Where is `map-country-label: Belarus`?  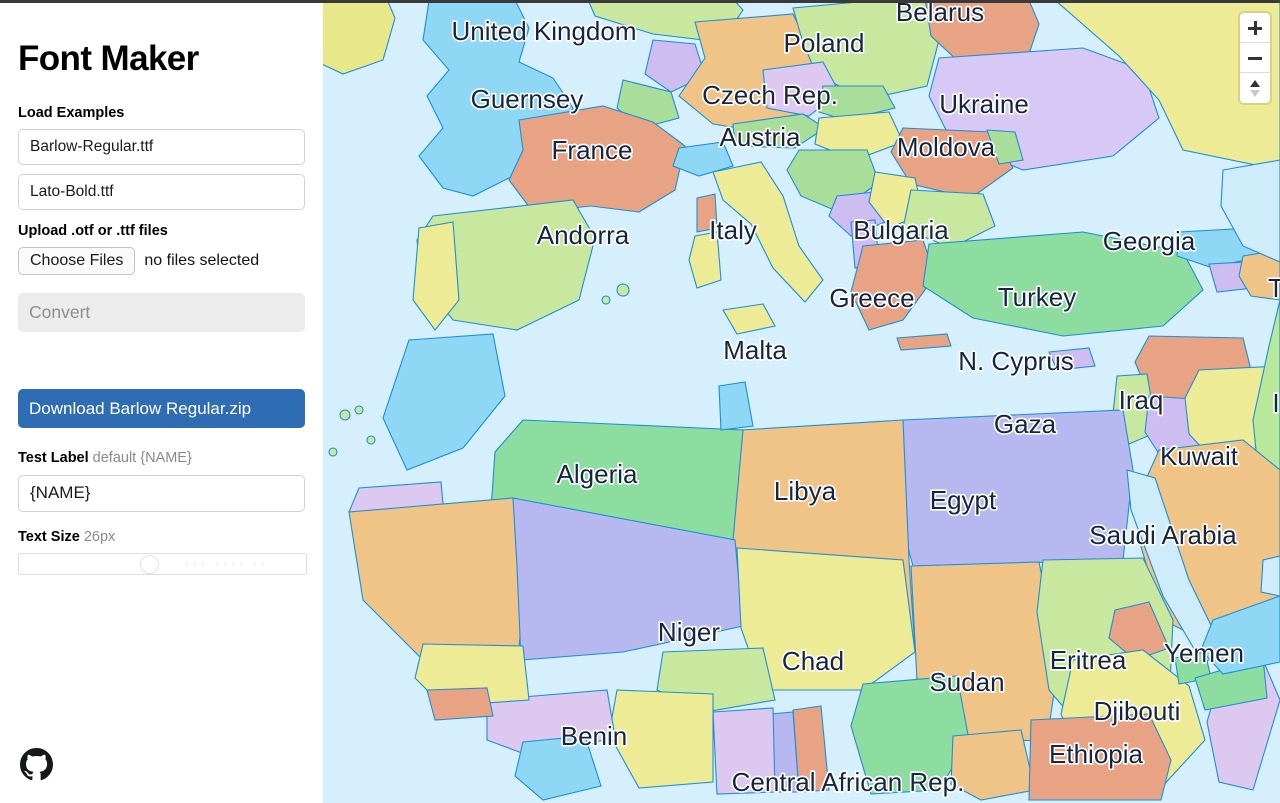 map-country-label: Belarus is located at coordinates (940, 13).